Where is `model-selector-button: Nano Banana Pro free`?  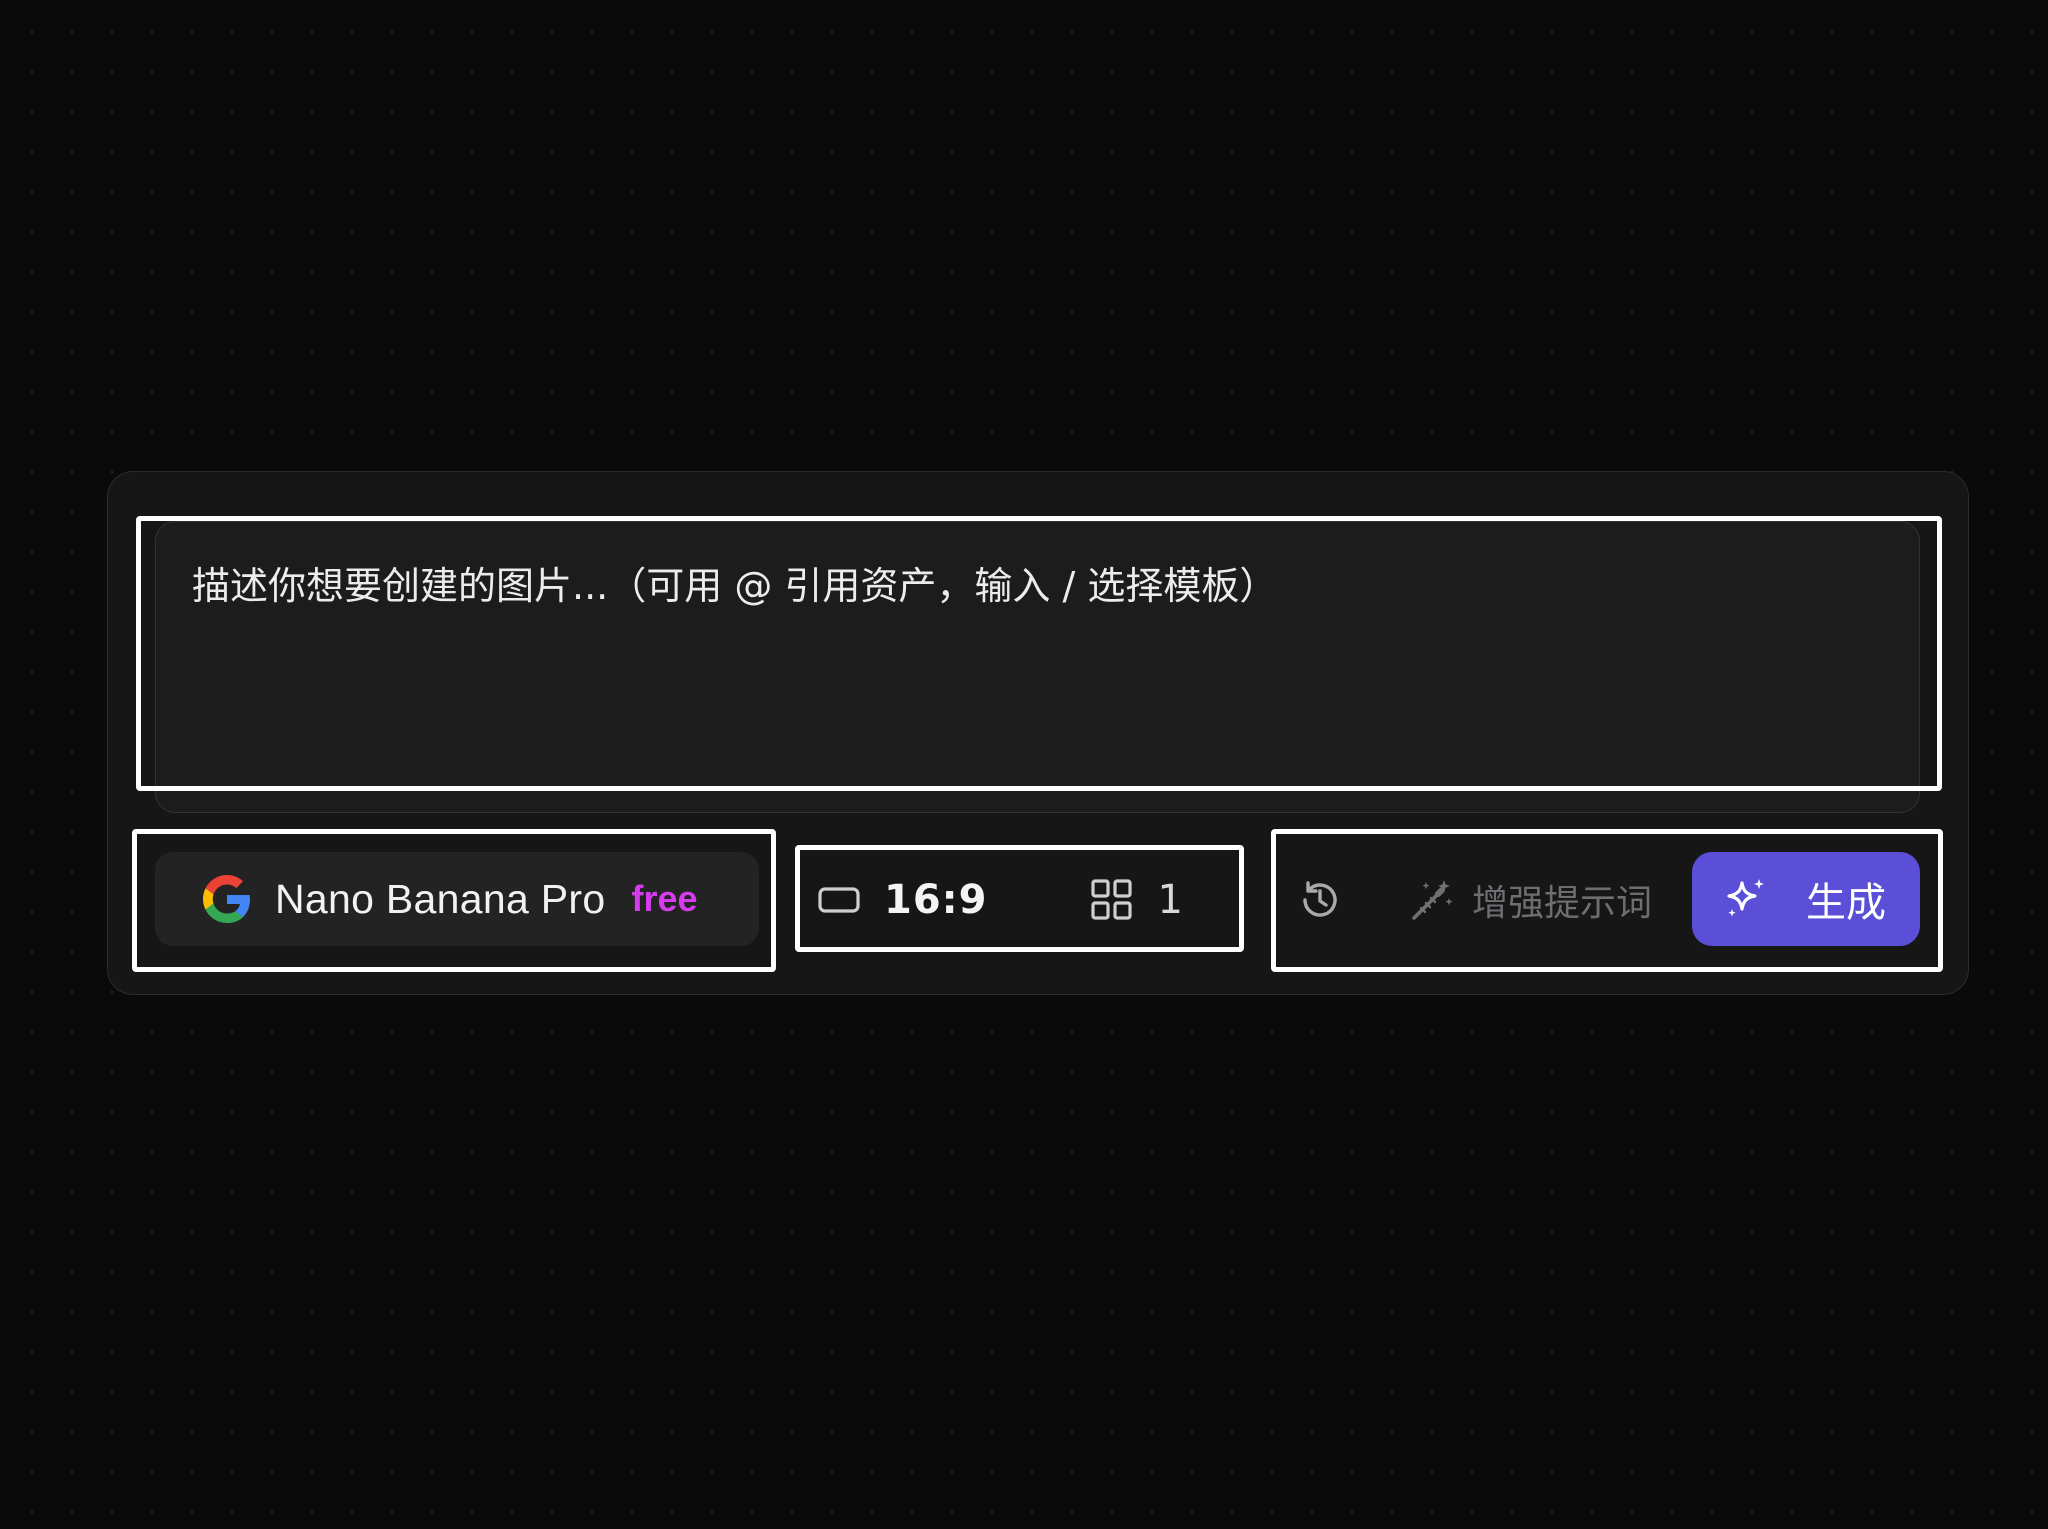
model-selector-button: Nano Banana Pro free is located at coordinates (457, 899).